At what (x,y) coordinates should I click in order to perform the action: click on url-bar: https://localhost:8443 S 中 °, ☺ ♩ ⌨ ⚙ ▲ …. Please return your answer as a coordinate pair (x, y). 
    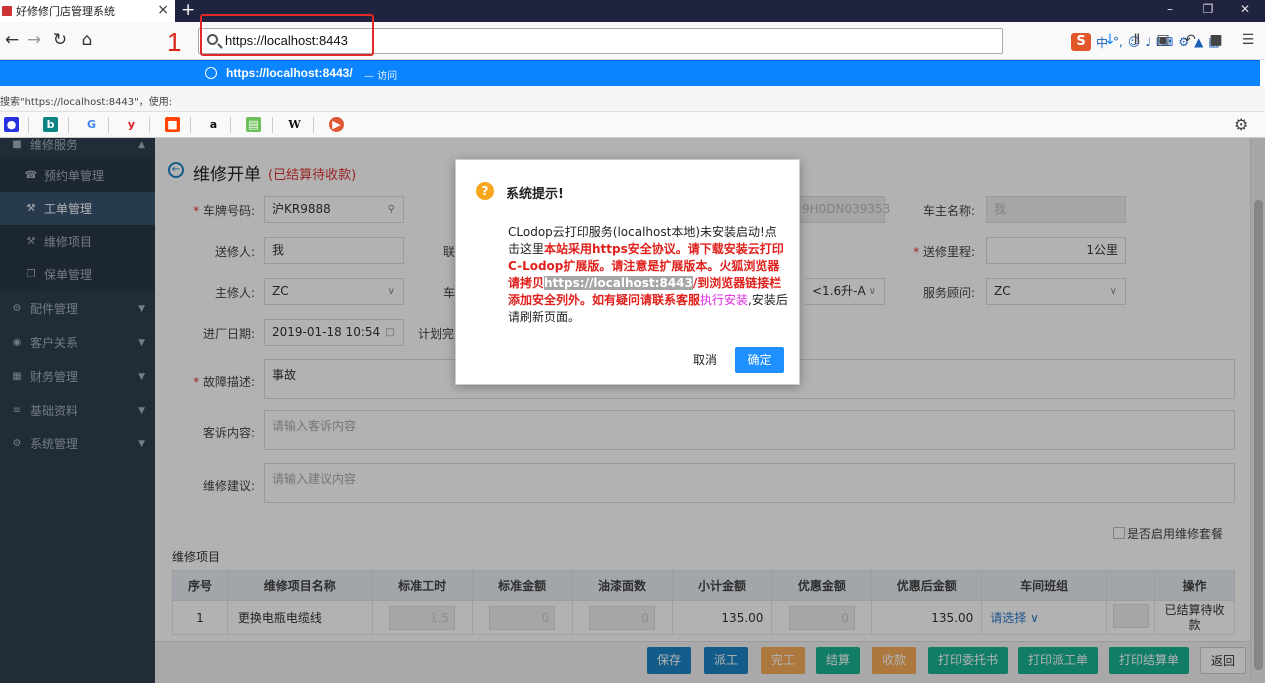
    Looking at the image, I should click on (709, 41).